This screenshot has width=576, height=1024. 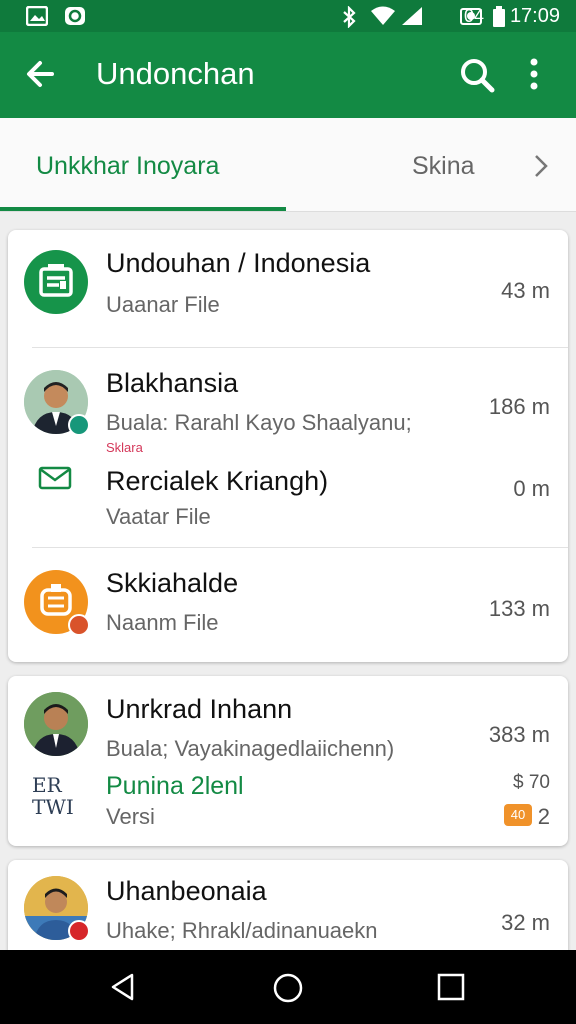 I want to click on item-subtitle: Buala: Rarahl Kayo Shaalyanu;, so click(x=259, y=422).